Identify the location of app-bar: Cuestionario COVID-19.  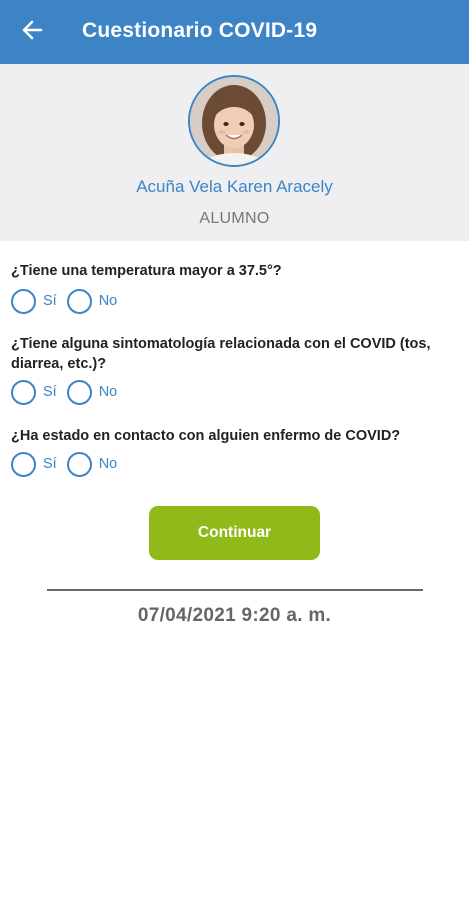
(234, 32).